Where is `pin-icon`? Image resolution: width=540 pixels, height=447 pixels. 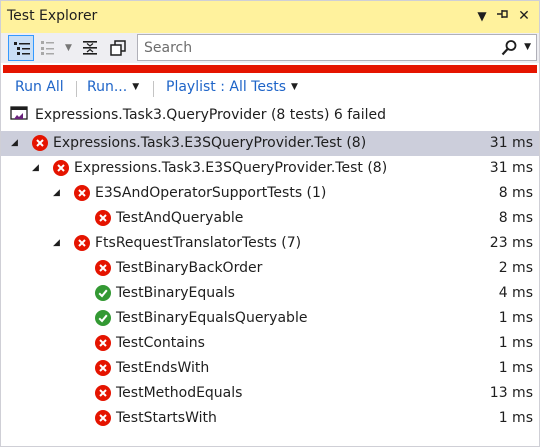 pin-icon is located at coordinates (503, 16).